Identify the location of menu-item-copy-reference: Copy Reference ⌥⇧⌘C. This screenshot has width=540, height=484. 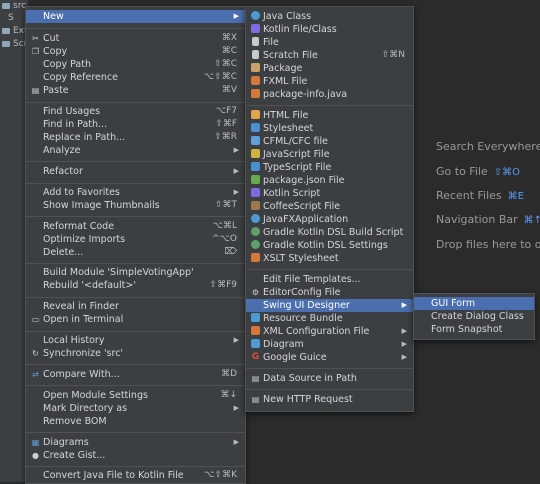
(135, 77).